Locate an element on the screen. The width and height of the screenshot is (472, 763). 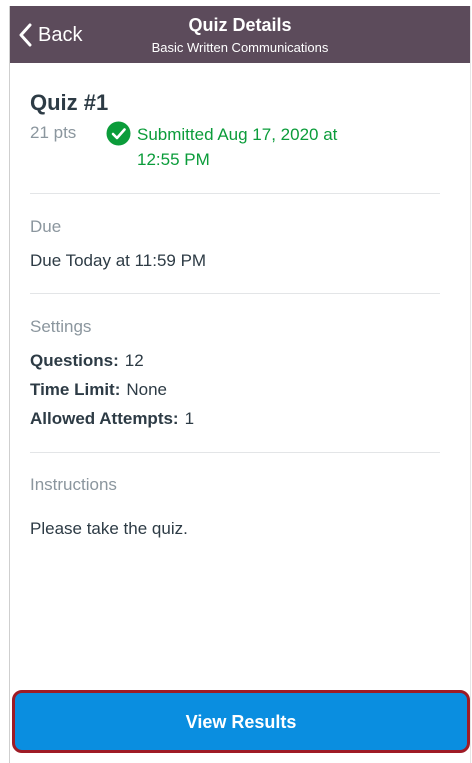
setting-allowed-attempts: Allowed Attempts: 1 is located at coordinates (112, 419).